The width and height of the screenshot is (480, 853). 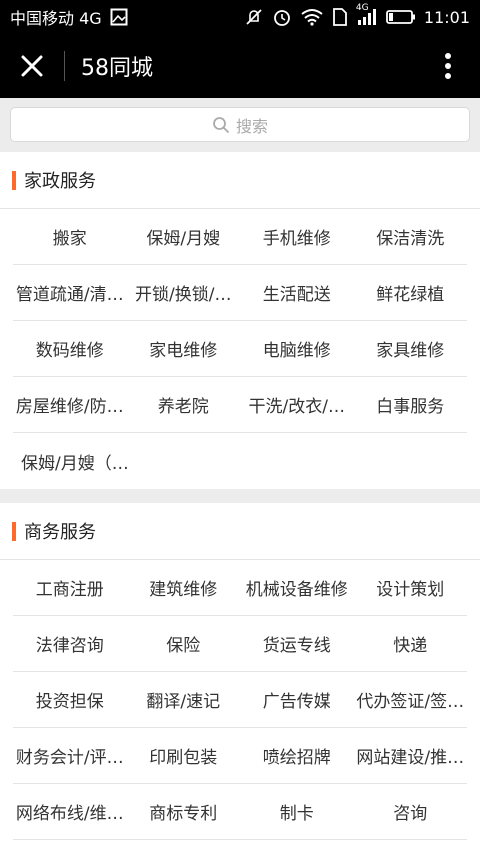 I want to click on service-item: 投资担保, so click(x=70, y=700).